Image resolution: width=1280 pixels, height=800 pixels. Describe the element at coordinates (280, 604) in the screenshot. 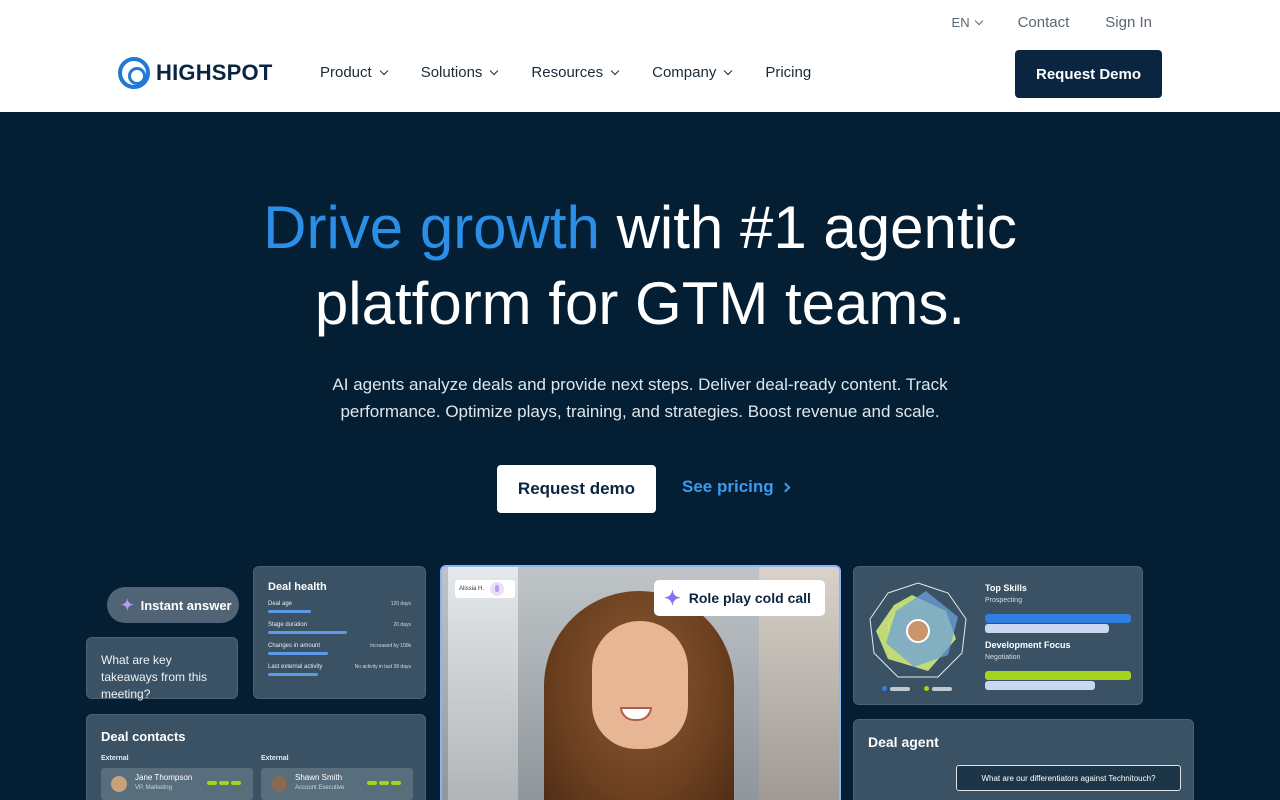

I see `row-label: Deal age` at that location.